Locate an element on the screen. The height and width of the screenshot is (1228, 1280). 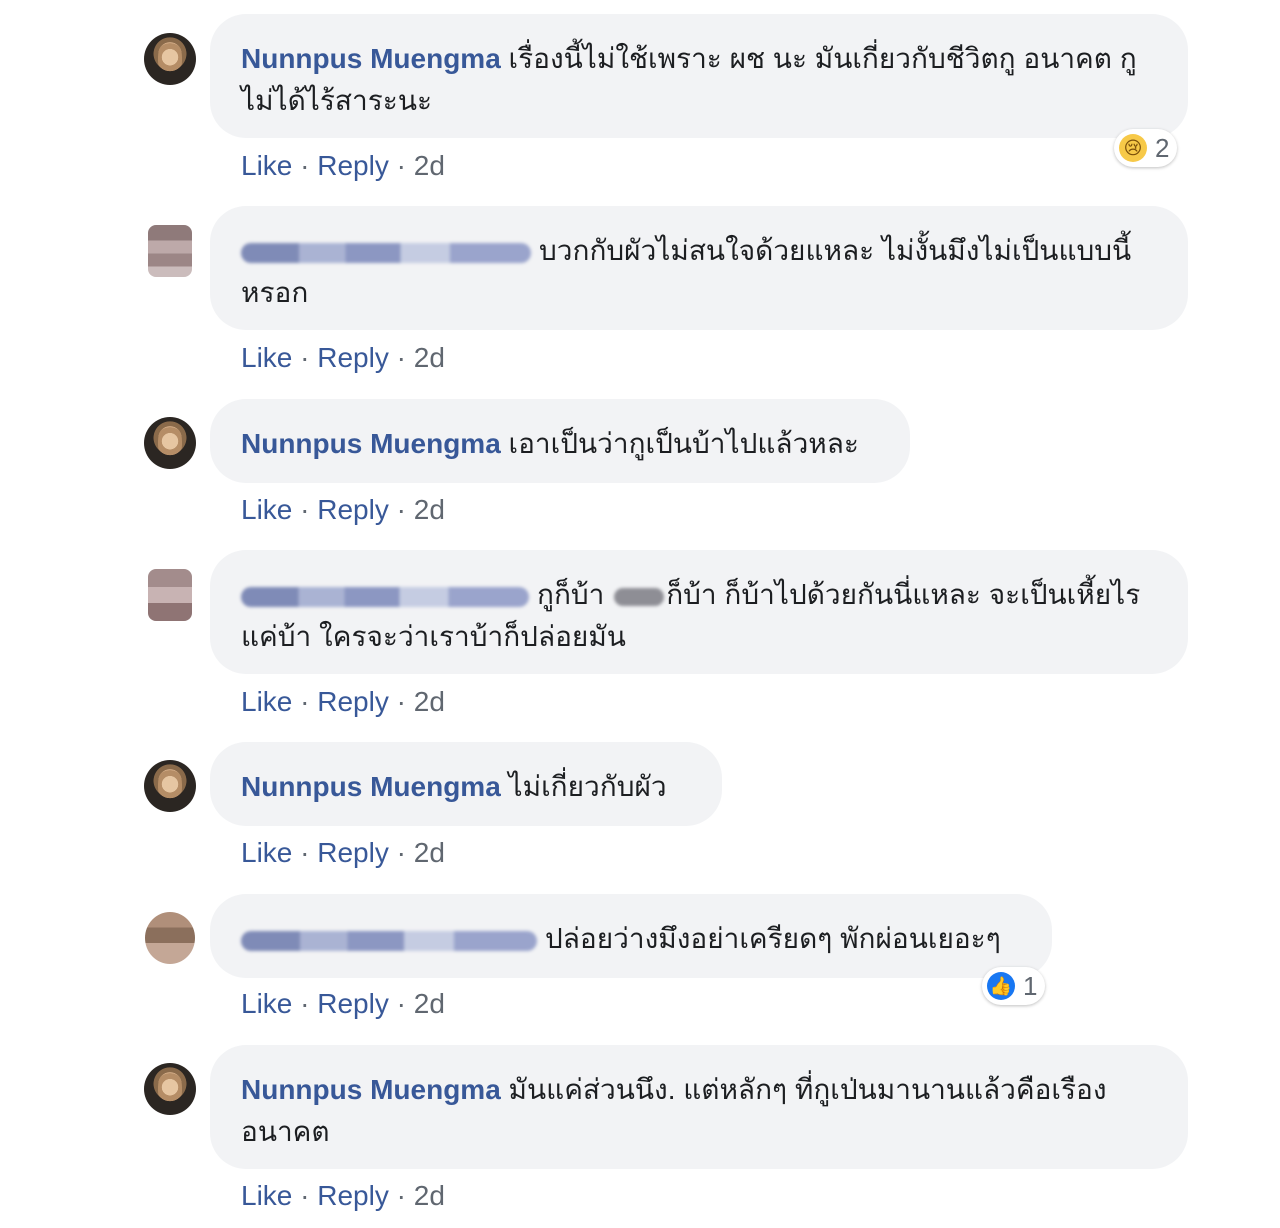
reaction-count: 👍 1 is located at coordinates (1014, 986).